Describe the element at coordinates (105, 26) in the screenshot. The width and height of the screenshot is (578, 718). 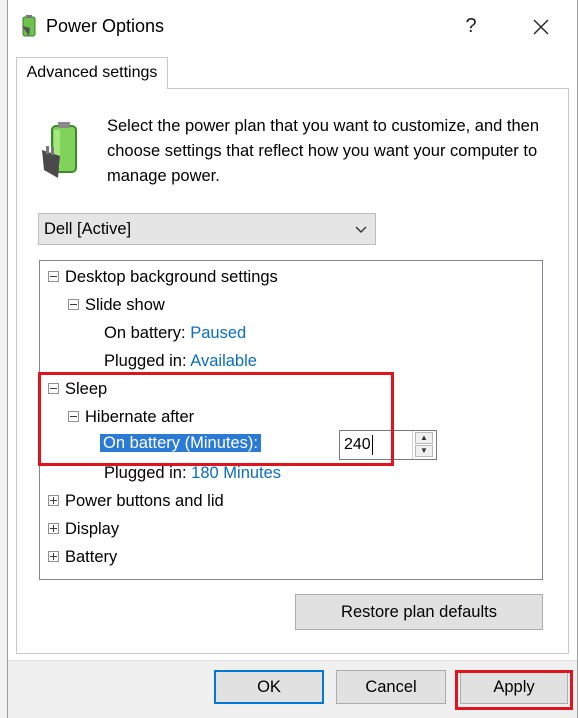
I see `window-title: Power Options` at that location.